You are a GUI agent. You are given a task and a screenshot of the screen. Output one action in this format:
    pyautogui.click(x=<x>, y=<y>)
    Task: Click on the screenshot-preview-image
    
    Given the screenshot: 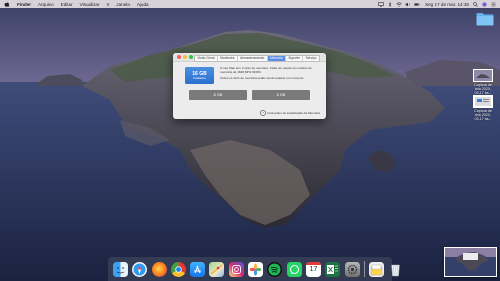 What is the action you would take?
    pyautogui.click(x=470, y=262)
    